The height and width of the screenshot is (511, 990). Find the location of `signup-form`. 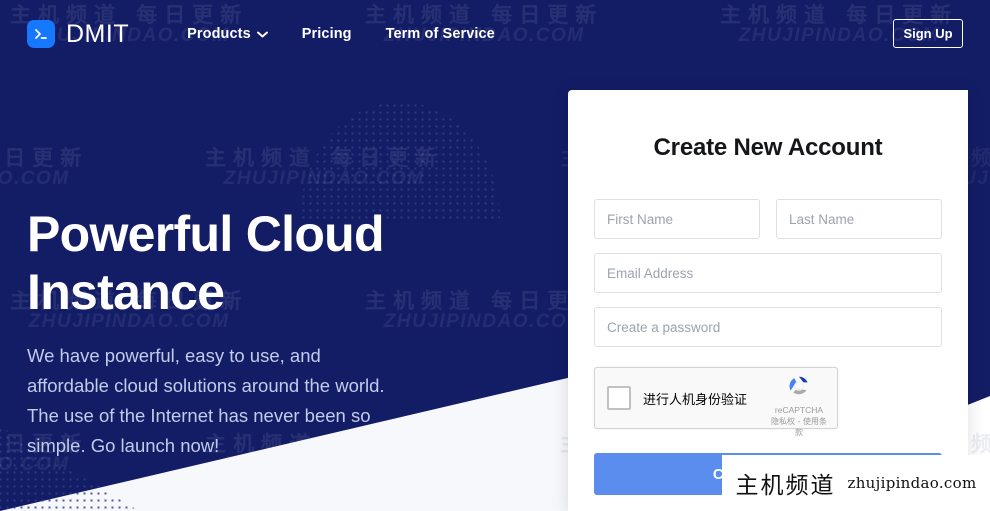

signup-form is located at coordinates (768, 273).